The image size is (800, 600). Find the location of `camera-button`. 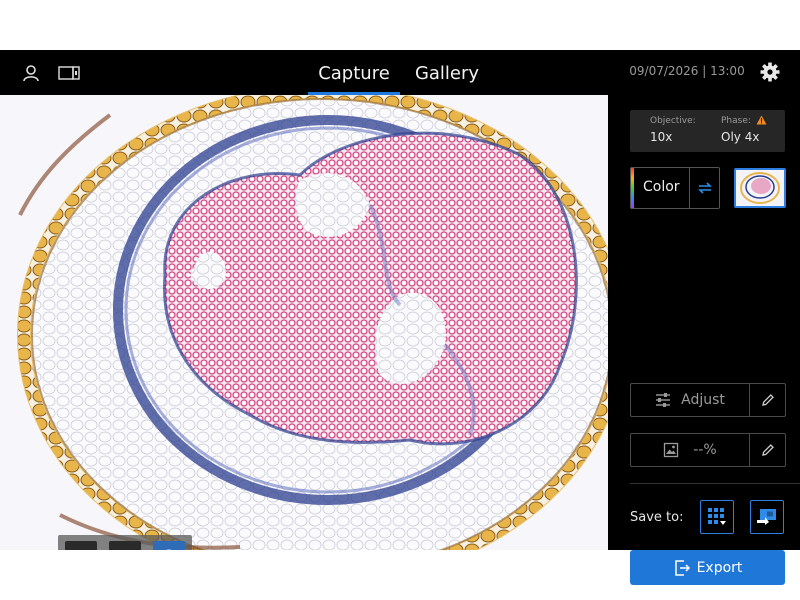

camera-button is located at coordinates (69, 73).